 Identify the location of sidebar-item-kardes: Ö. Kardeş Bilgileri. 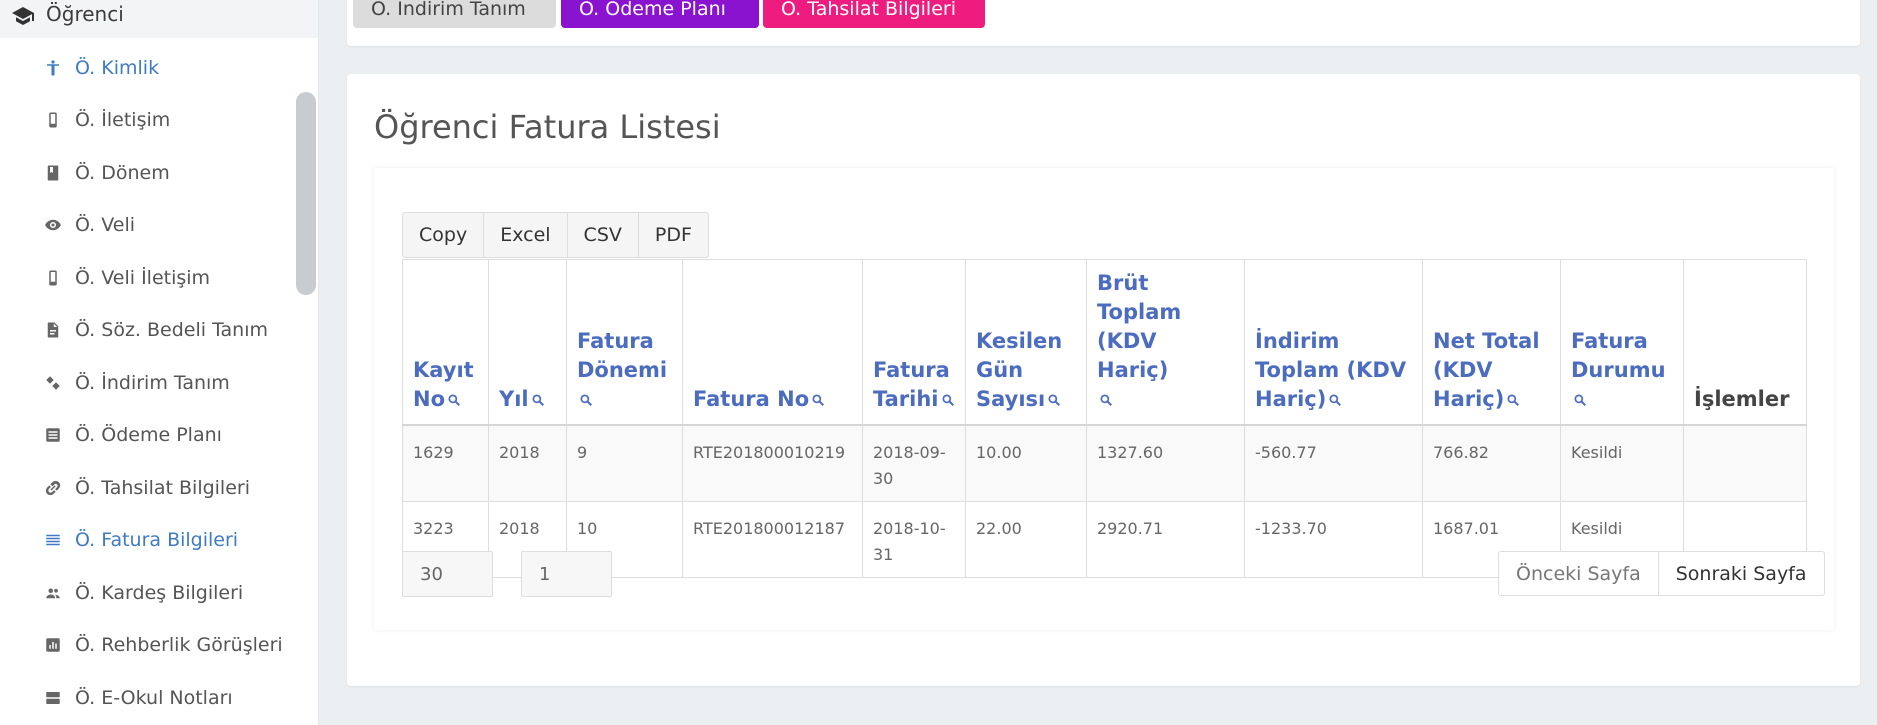
(159, 593).